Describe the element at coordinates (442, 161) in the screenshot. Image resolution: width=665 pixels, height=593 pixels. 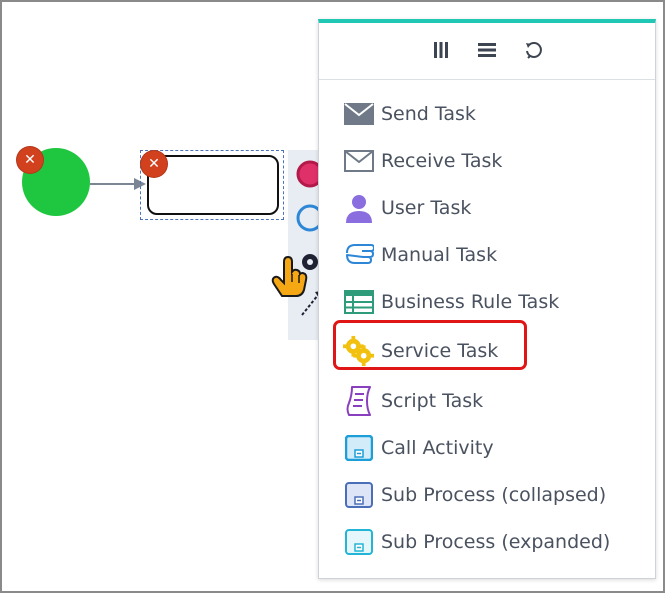
I see `menu-item-label: Receive Task` at that location.